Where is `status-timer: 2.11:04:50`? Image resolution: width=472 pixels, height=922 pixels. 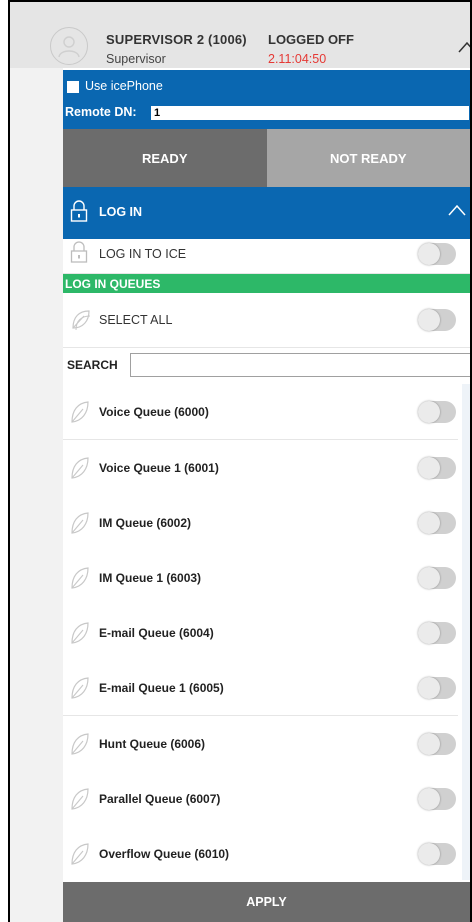 status-timer: 2.11:04:50 is located at coordinates (297, 59).